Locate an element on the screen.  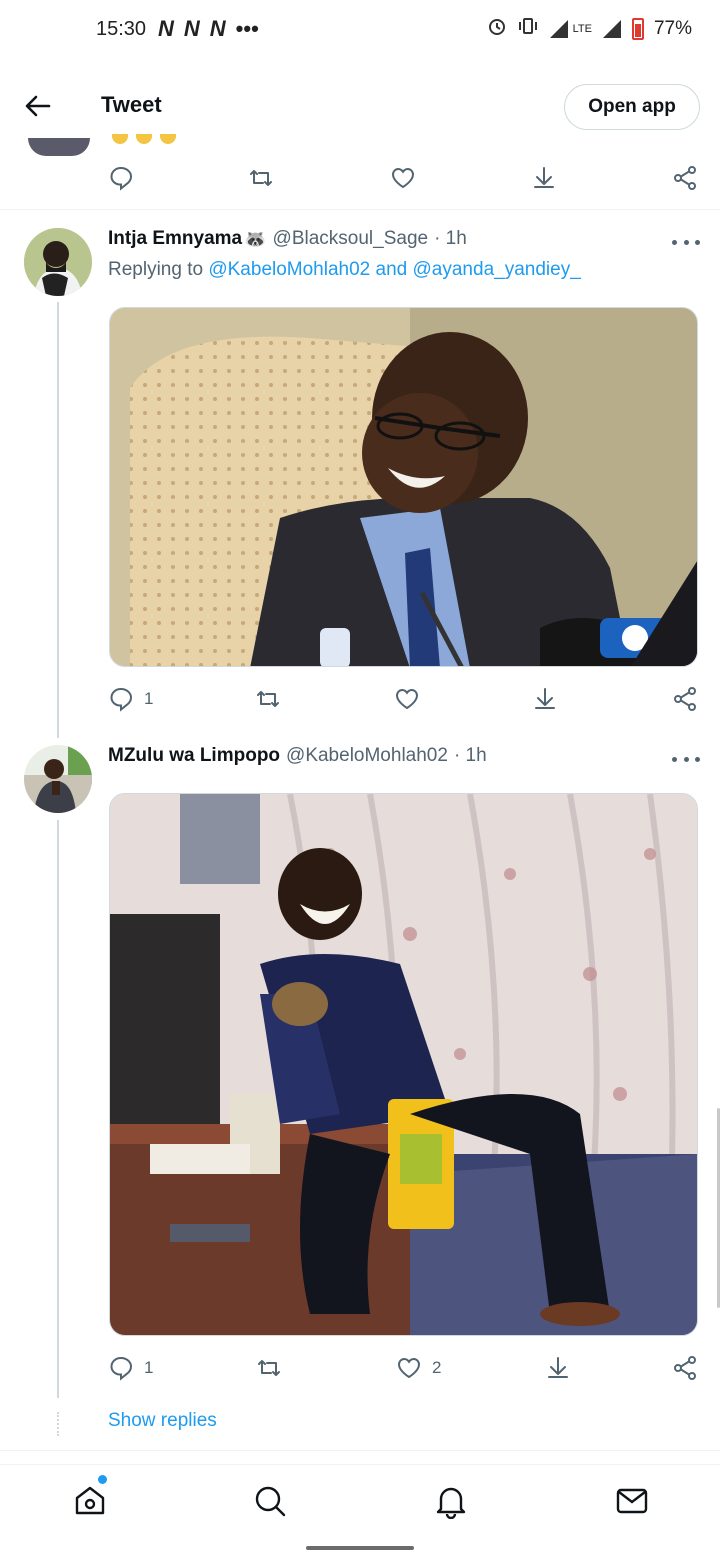
status-time: 15:30 is located at coordinates (121, 29).